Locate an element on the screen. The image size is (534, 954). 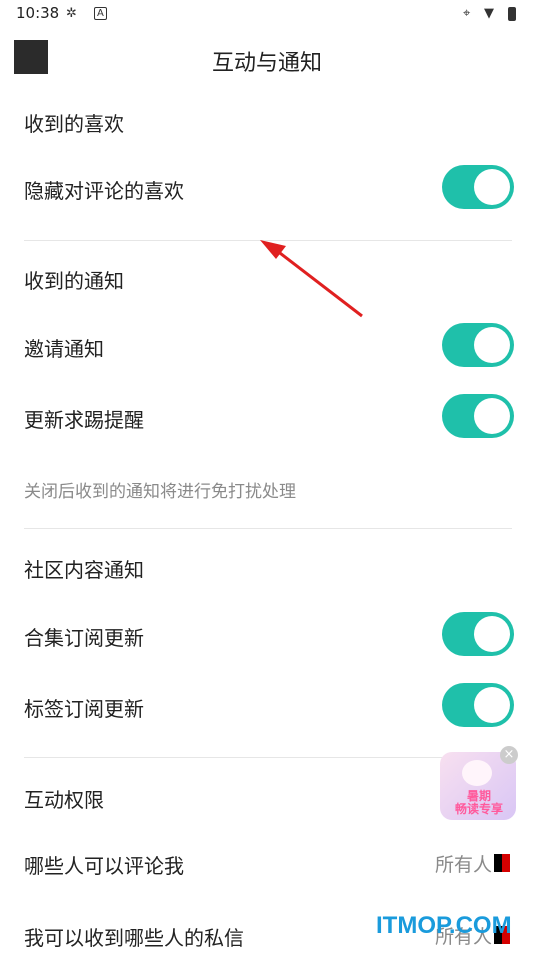
watermark: ITMOP.COM is located at coordinates (444, 925).